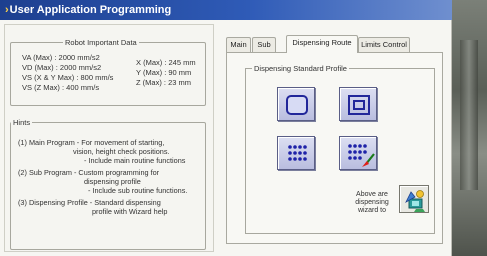  I want to click on profile-dot-grid-brush-button, so click(358, 153).